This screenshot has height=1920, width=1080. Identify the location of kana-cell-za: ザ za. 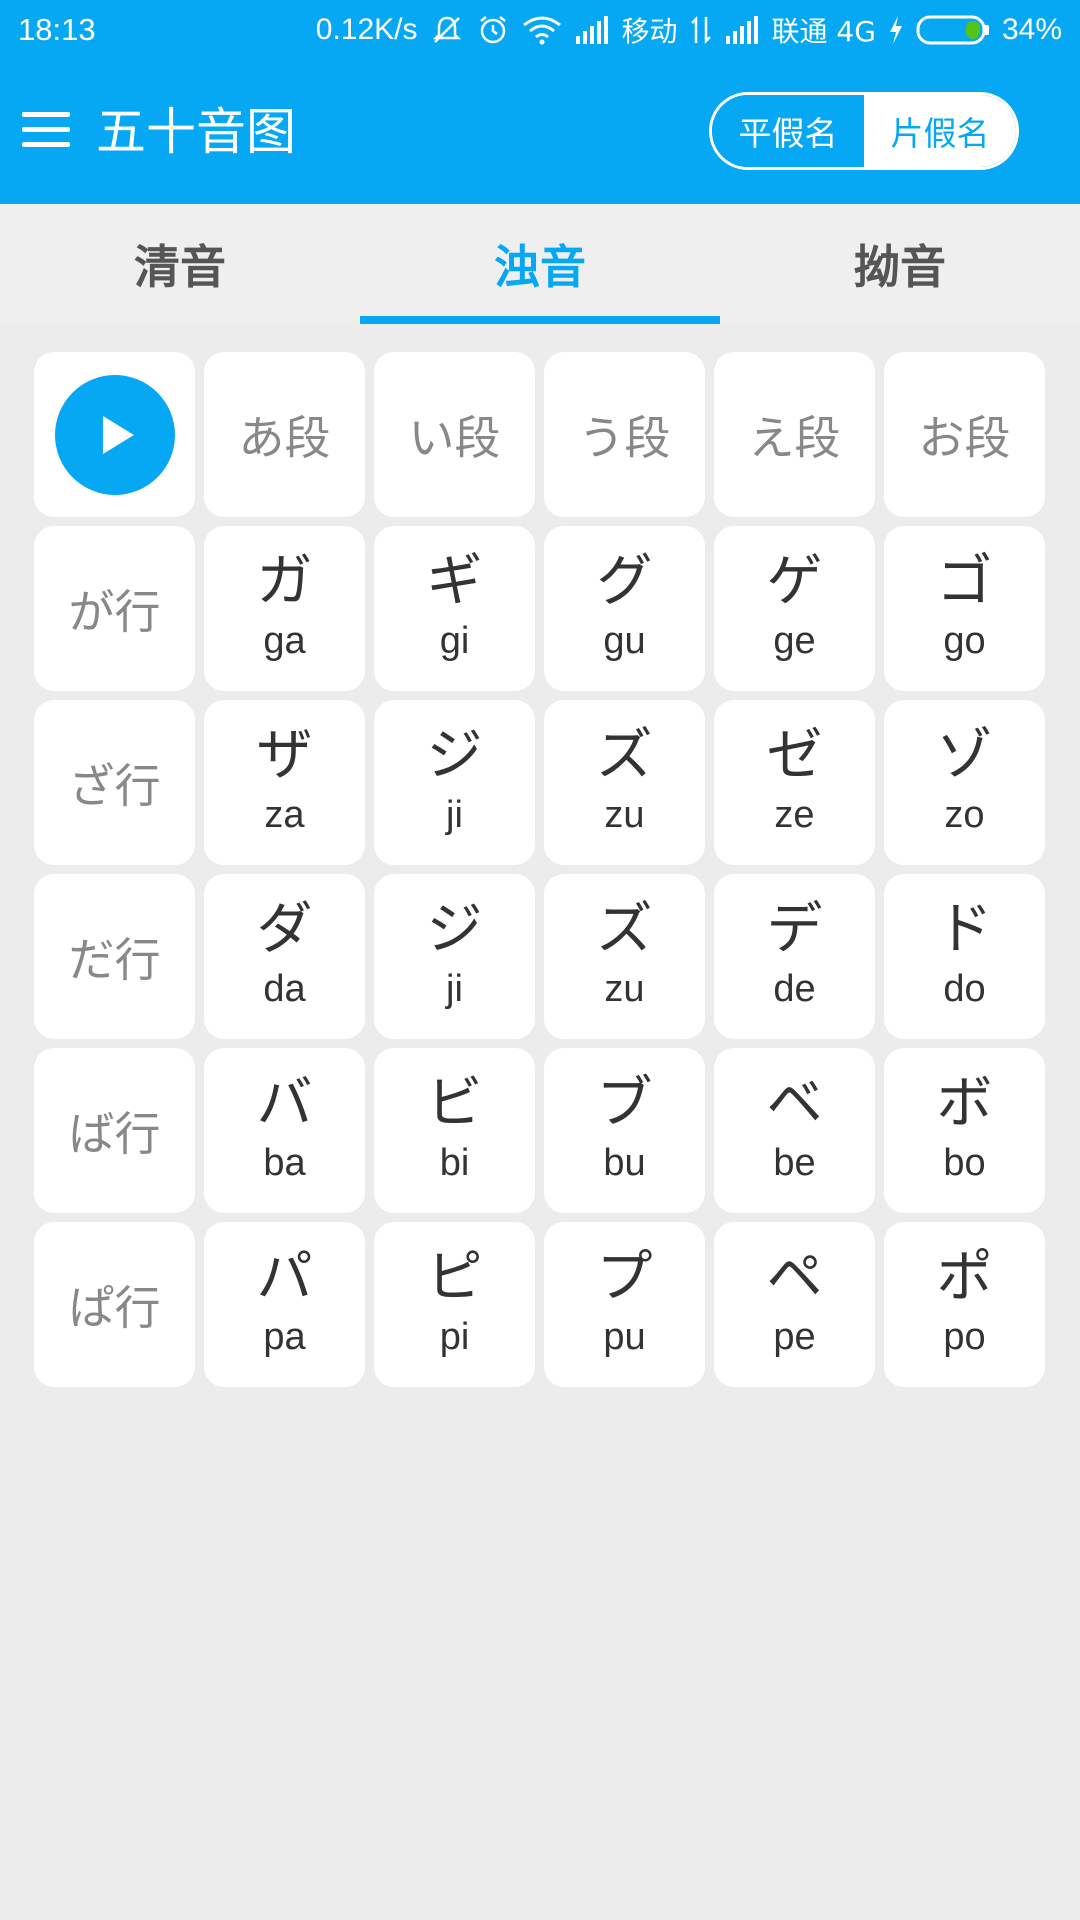
(284, 782).